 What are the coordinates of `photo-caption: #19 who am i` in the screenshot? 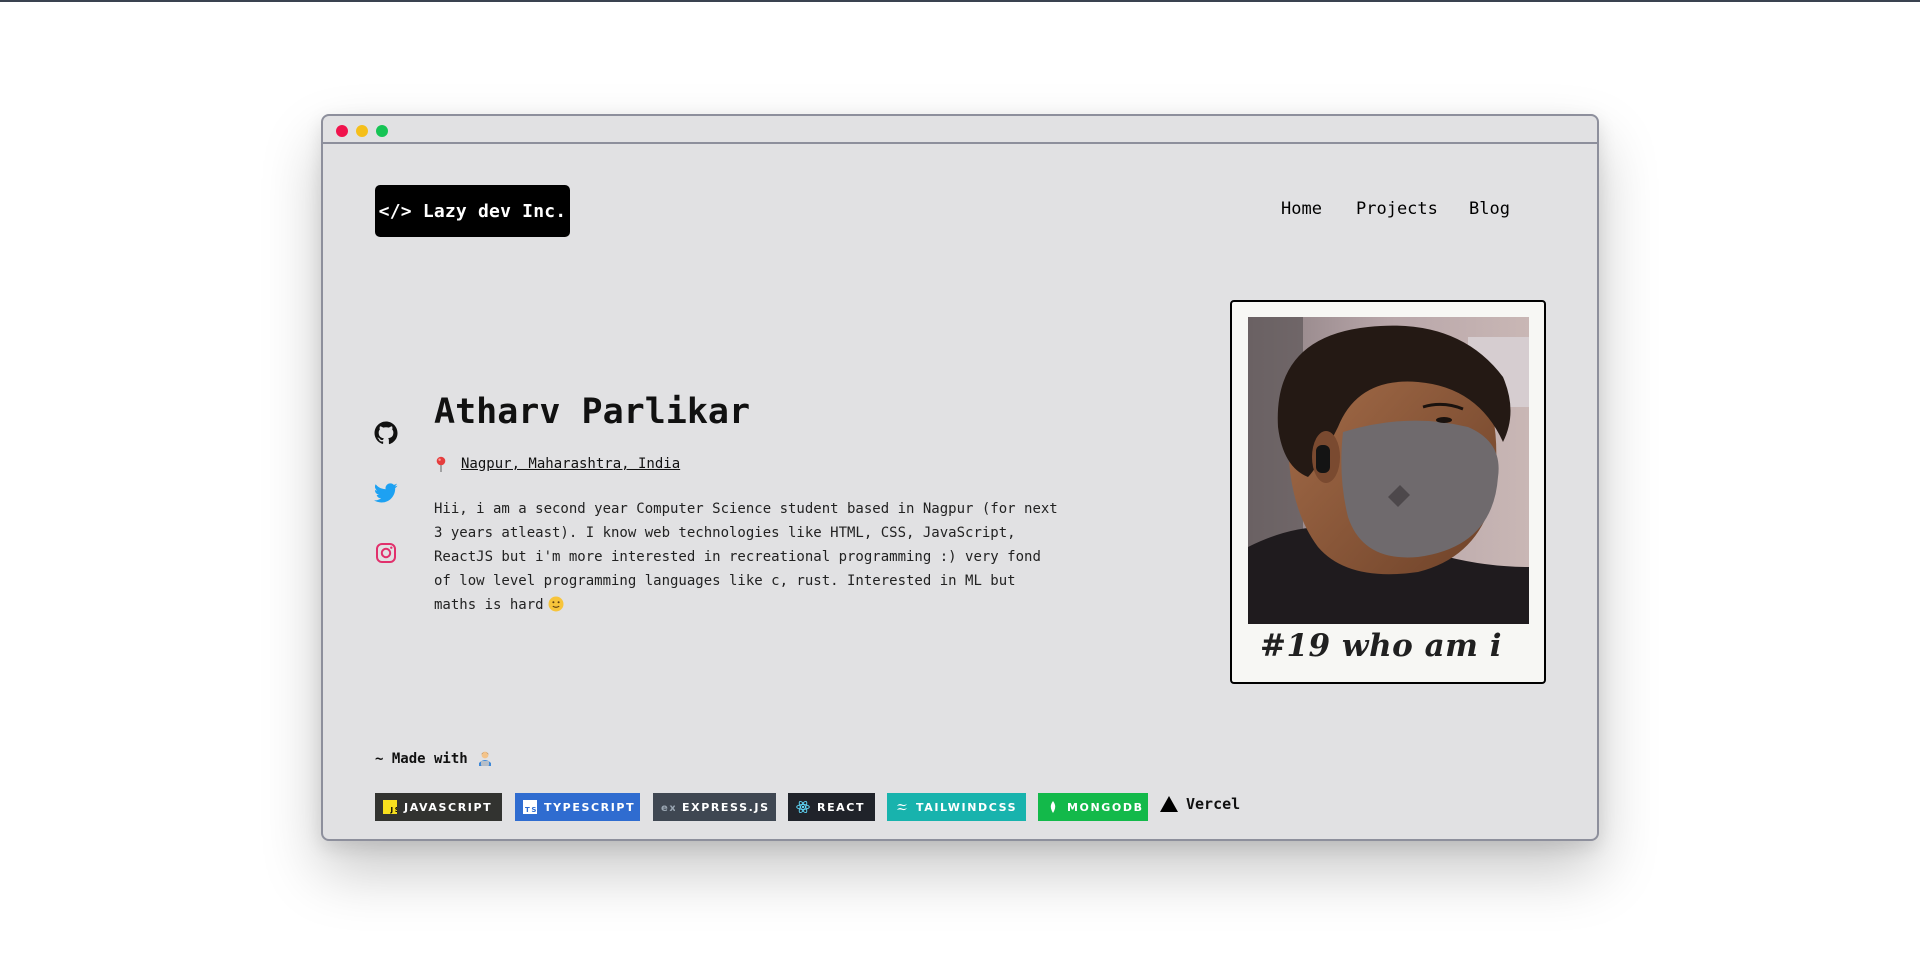 It's located at (1381, 646).